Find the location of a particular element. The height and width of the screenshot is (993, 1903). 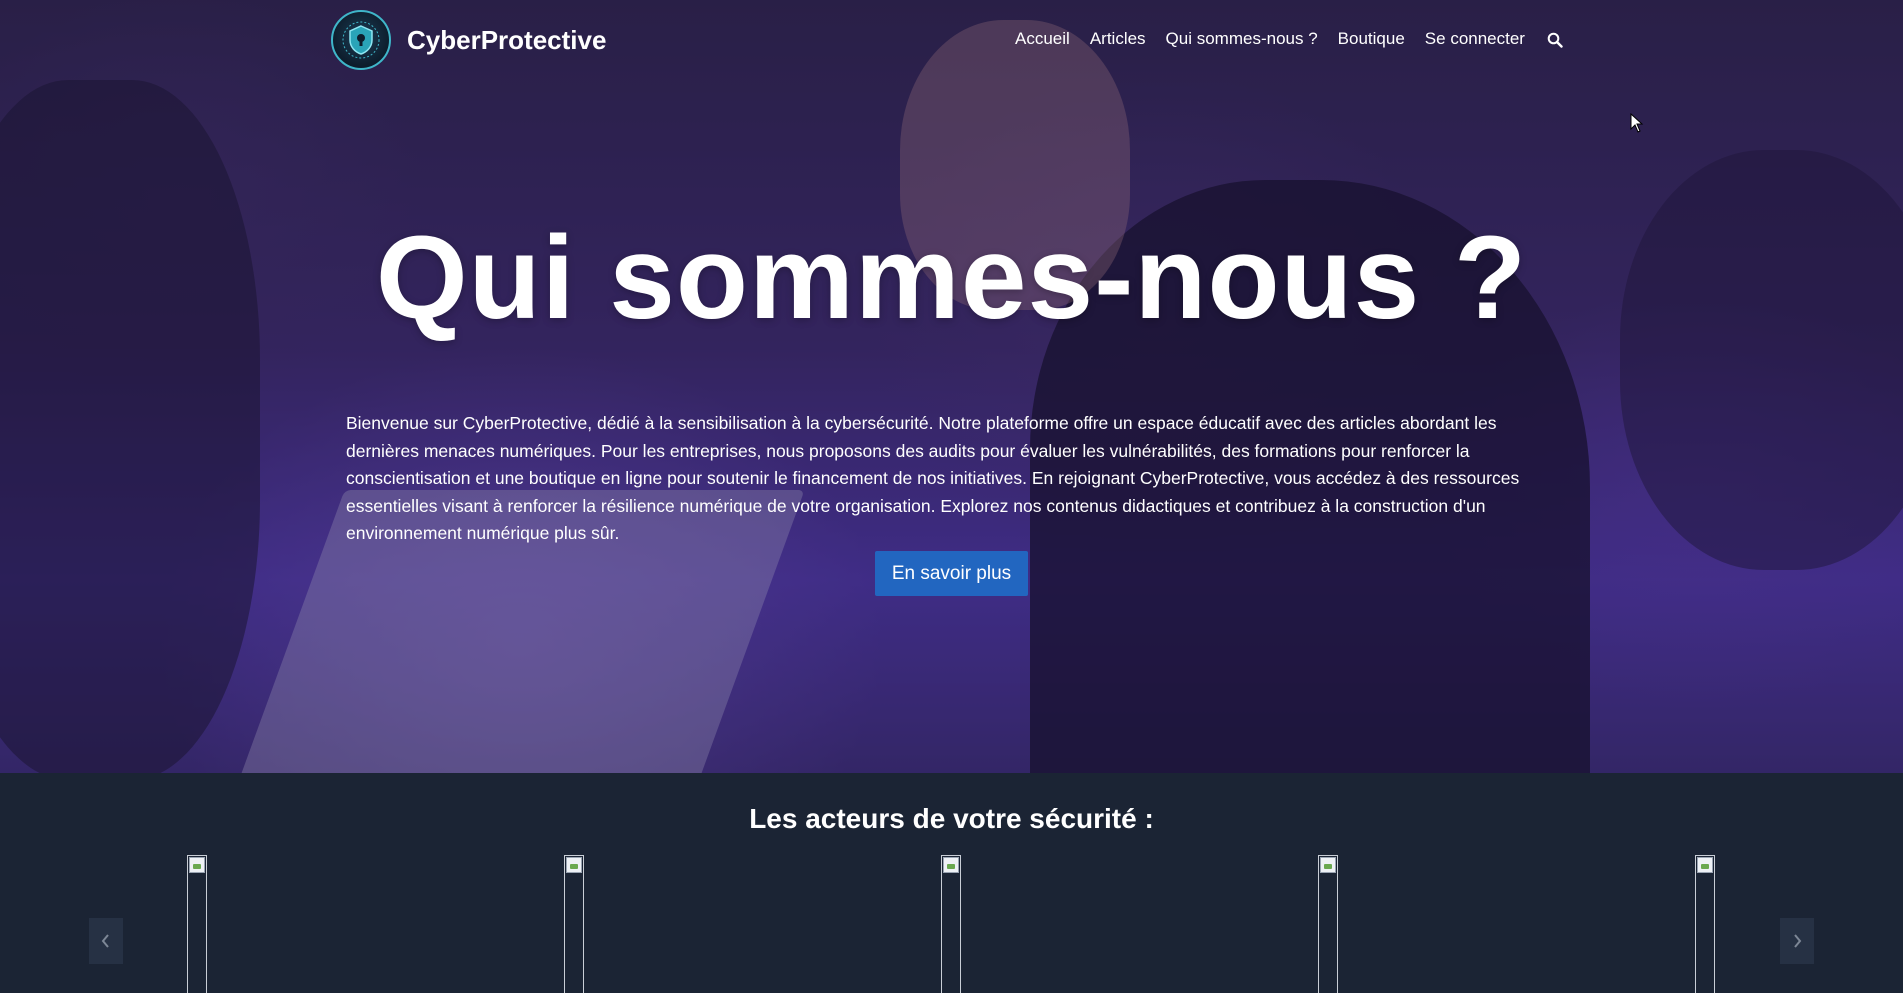

mouse-cursor-icon is located at coordinates (1637, 122).